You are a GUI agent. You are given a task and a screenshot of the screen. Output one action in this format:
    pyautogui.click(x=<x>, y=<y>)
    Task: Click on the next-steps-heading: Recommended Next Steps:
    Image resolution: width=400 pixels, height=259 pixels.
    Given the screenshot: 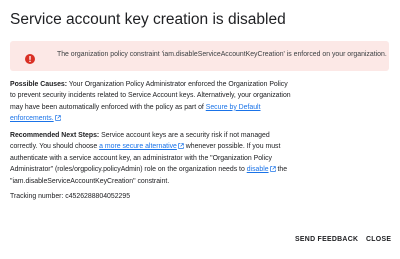 What is the action you would take?
    pyautogui.click(x=55, y=135)
    